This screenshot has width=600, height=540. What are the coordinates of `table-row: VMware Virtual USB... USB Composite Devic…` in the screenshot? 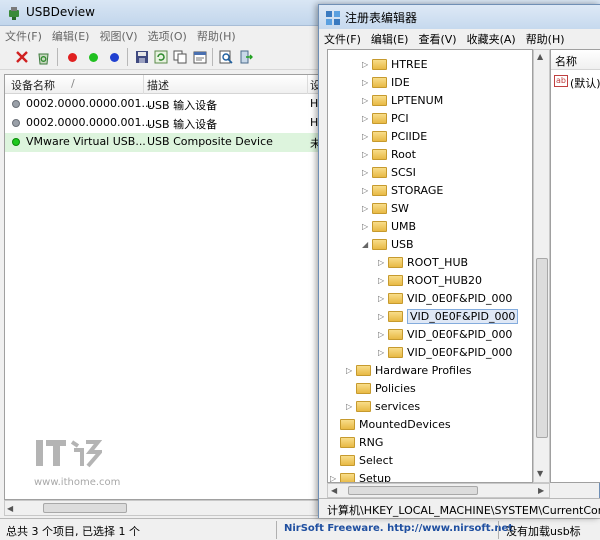 It's located at (163, 142).